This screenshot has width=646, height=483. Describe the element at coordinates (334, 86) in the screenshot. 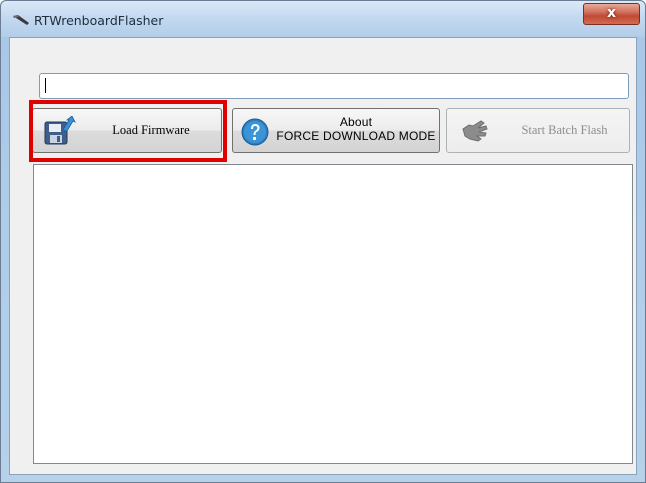

I see `firmware-path-field` at that location.